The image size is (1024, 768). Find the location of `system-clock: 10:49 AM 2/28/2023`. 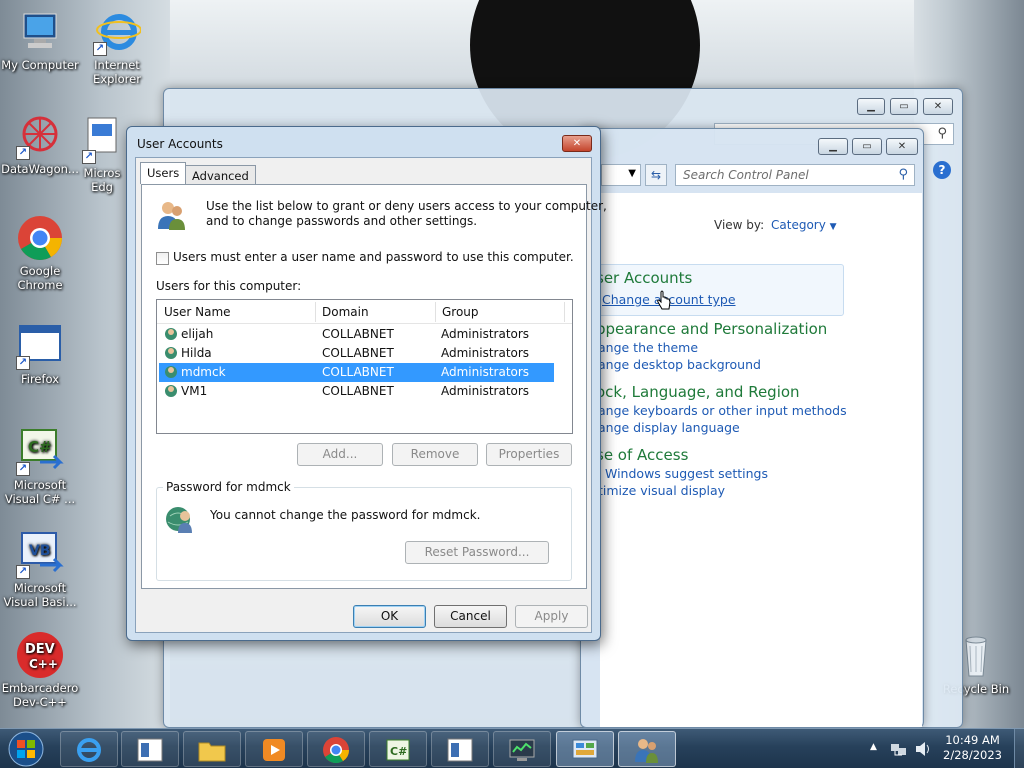

system-clock: 10:49 AM 2/28/2023 is located at coordinates (972, 748).